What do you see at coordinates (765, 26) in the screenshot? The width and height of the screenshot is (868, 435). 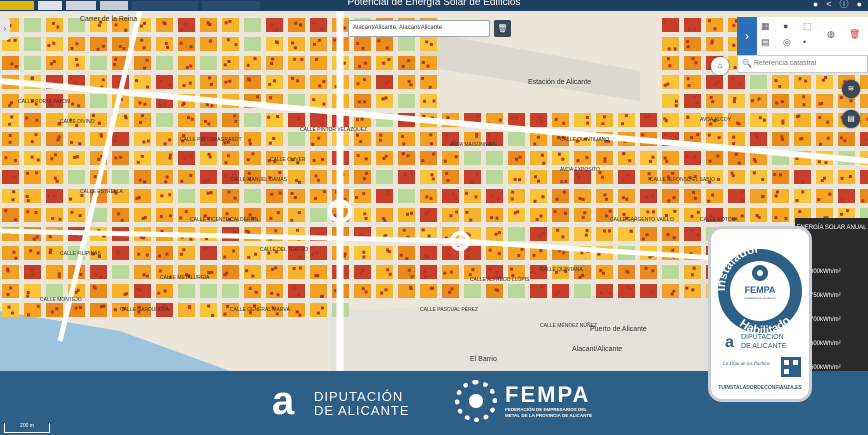 I see `building-icon: ▦` at bounding box center [765, 26].